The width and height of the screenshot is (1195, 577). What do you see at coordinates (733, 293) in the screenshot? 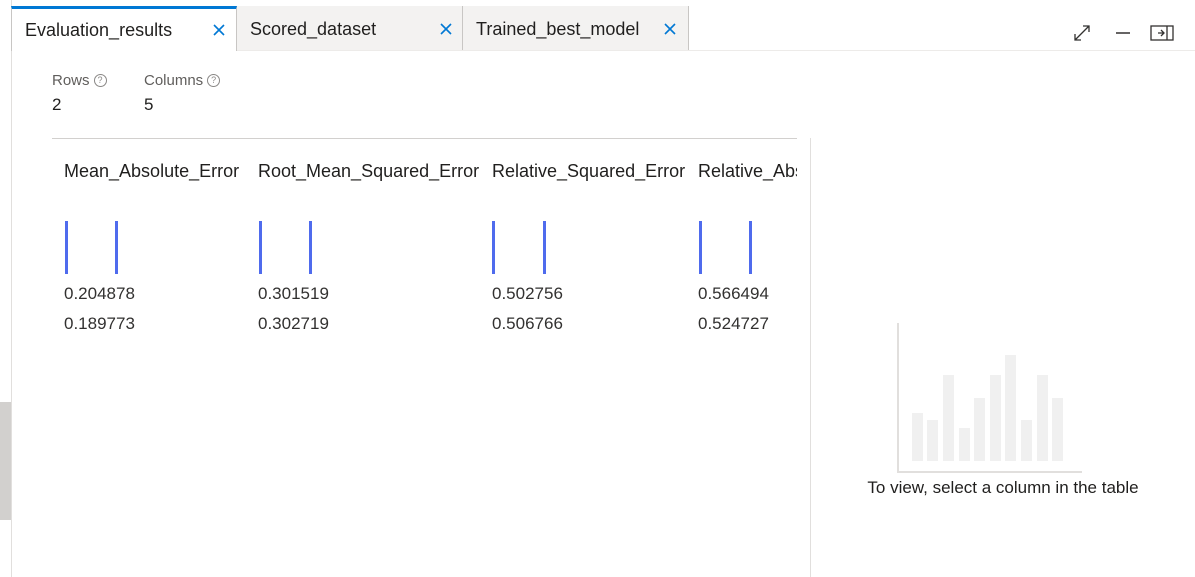
I see `table-cell: 0.566494` at bounding box center [733, 293].